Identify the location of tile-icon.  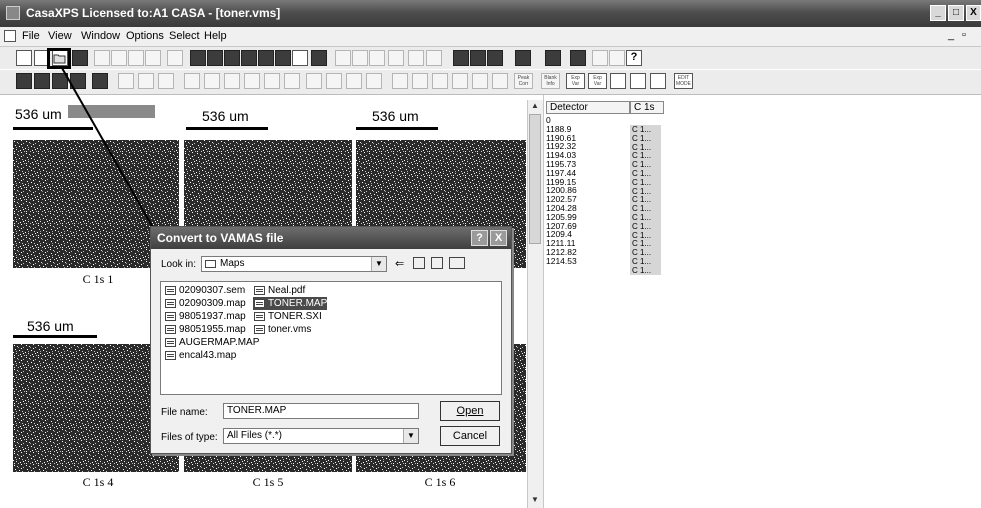
(24, 81).